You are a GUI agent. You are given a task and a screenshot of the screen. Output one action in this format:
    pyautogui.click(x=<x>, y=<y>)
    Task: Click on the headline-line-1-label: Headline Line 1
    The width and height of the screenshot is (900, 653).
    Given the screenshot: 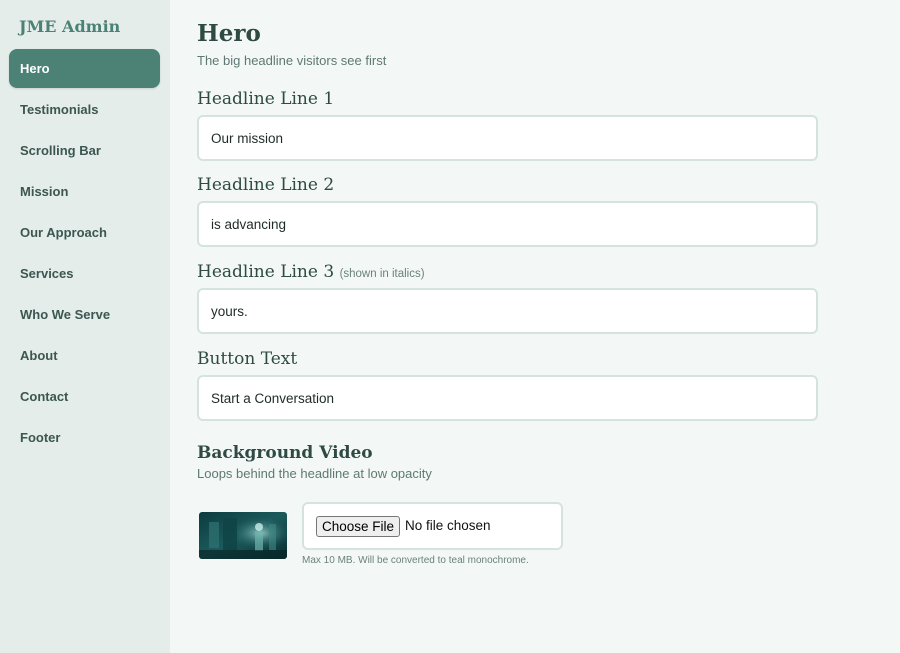 What is the action you would take?
    pyautogui.click(x=265, y=99)
    